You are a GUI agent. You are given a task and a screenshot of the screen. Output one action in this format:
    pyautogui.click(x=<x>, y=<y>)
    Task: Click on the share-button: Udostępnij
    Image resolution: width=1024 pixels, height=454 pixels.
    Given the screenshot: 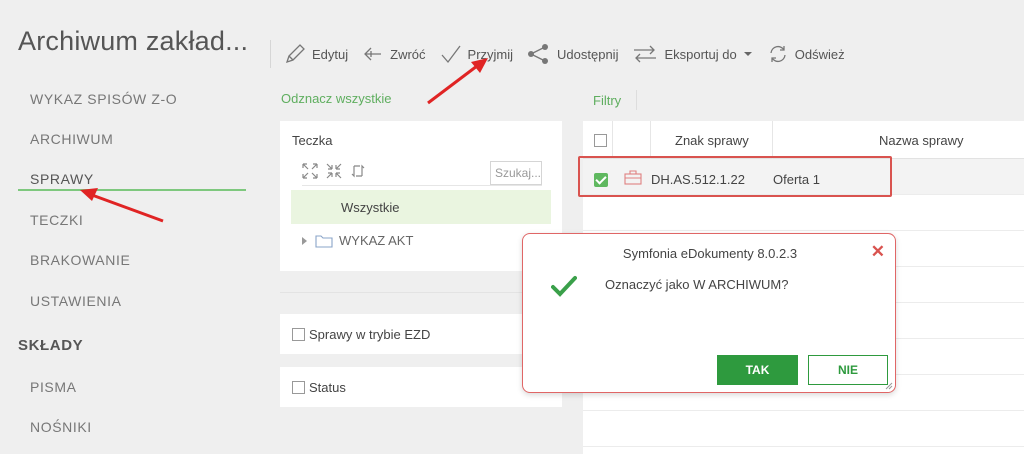 What is the action you would take?
    pyautogui.click(x=572, y=54)
    